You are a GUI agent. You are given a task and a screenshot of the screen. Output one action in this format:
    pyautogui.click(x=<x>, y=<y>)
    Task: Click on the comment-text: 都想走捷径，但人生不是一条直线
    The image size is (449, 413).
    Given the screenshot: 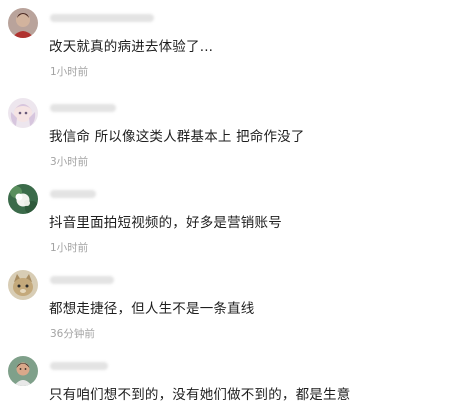 What is the action you would take?
    pyautogui.click(x=152, y=309)
    